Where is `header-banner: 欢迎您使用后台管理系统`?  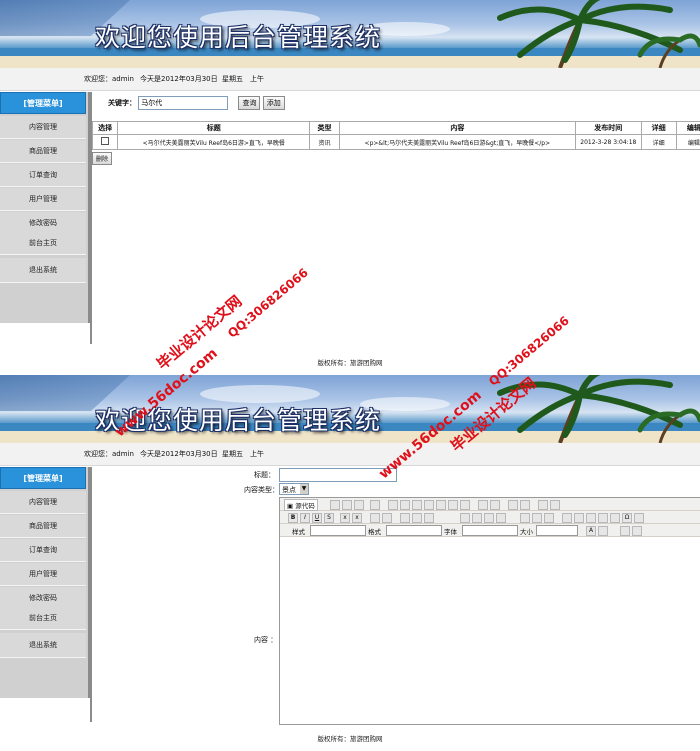 header-banner: 欢迎您使用后台管理系统 is located at coordinates (350, 409).